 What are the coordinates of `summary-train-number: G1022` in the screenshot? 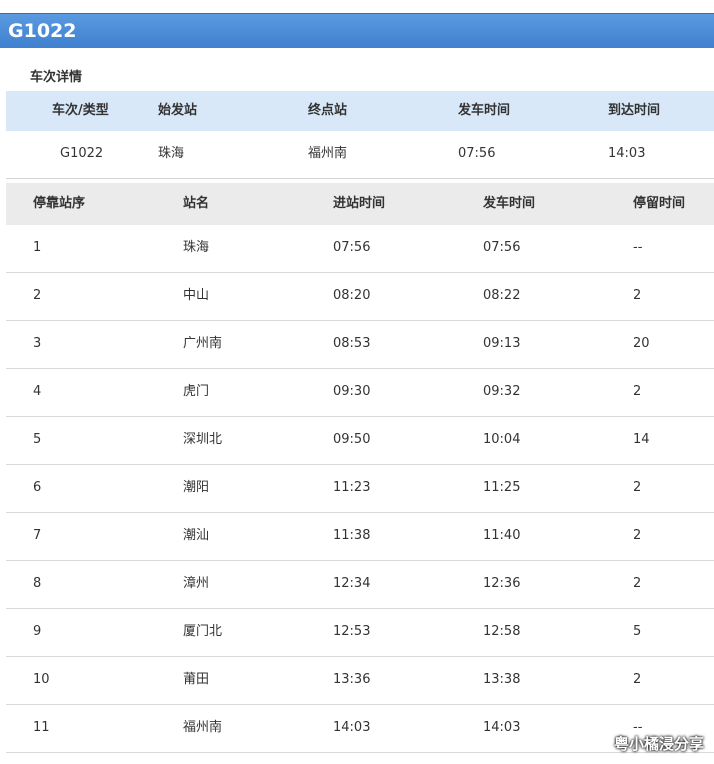 It's located at (82, 153).